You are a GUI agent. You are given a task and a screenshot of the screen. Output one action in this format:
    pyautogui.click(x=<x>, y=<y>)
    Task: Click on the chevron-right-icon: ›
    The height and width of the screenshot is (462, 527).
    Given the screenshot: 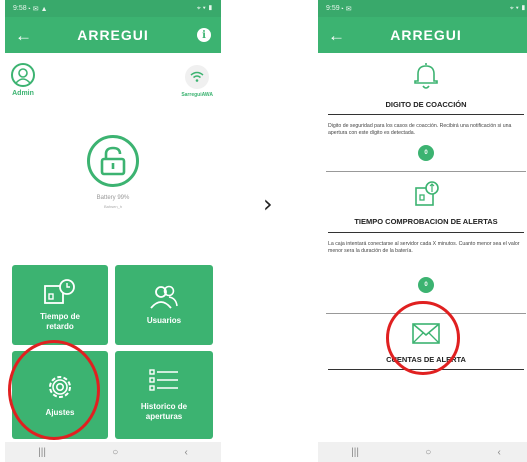 What is the action you would take?
    pyautogui.click(x=268, y=204)
    